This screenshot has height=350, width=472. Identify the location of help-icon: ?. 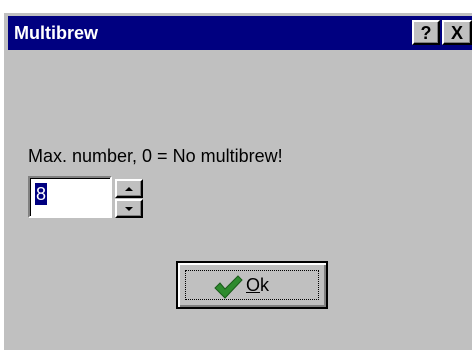
(426, 32).